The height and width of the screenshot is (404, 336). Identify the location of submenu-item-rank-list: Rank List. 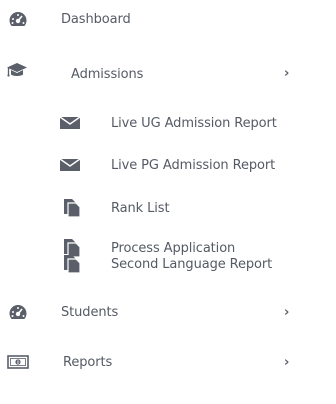
(168, 208).